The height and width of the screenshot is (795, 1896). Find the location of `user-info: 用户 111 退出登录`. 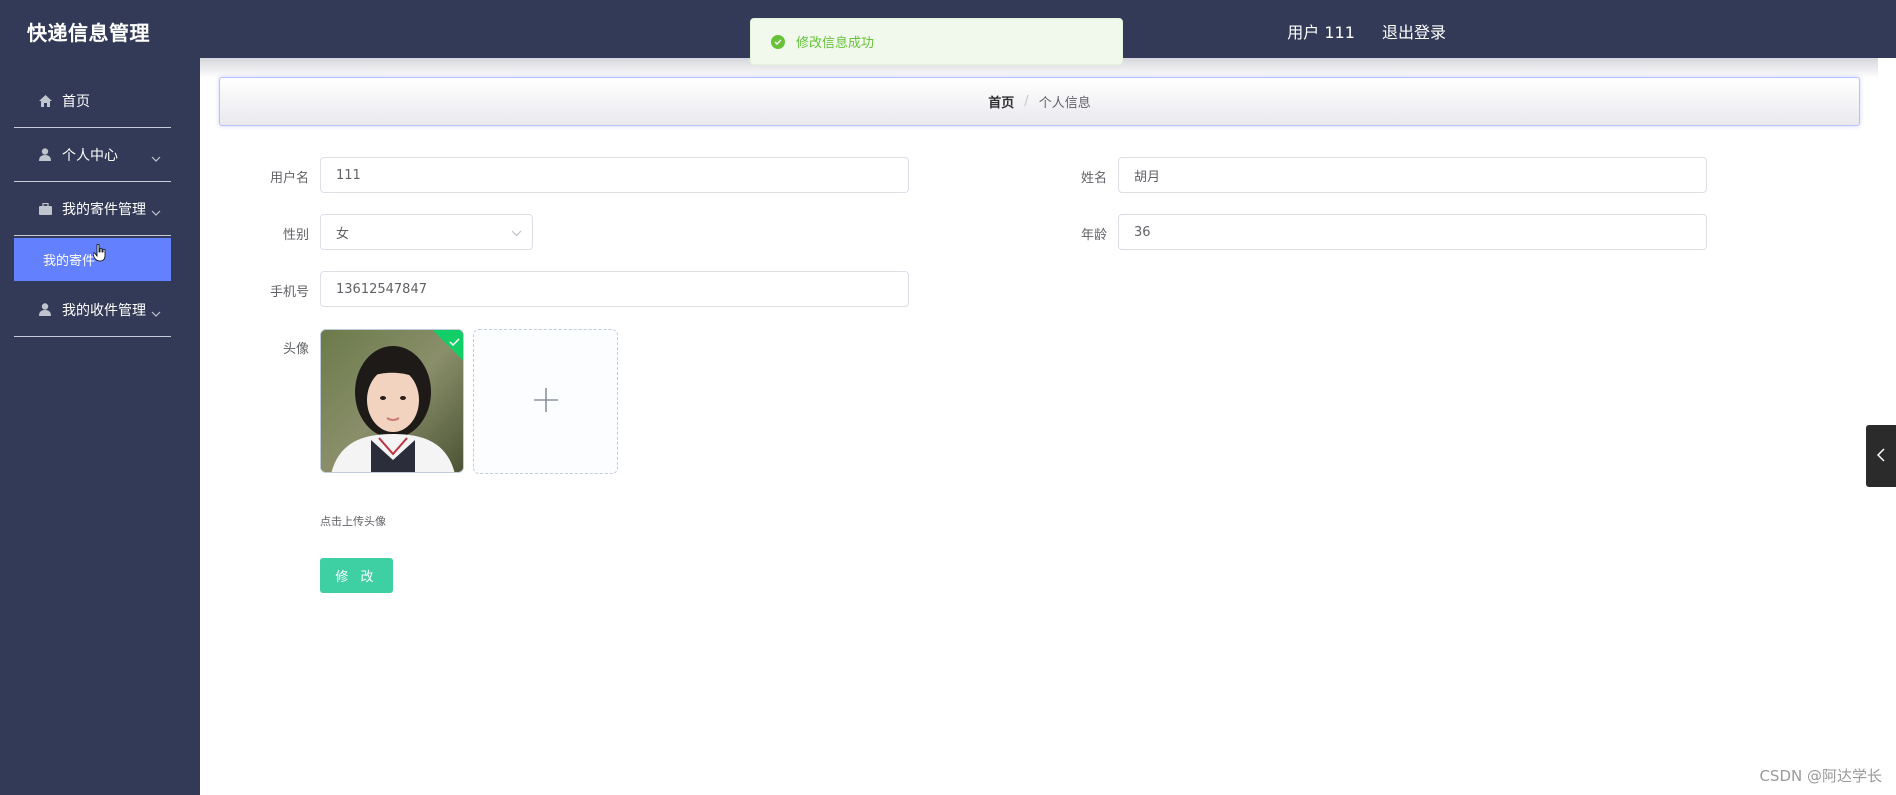

user-info: 用户 111 退出登录 is located at coordinates (1366, 31).